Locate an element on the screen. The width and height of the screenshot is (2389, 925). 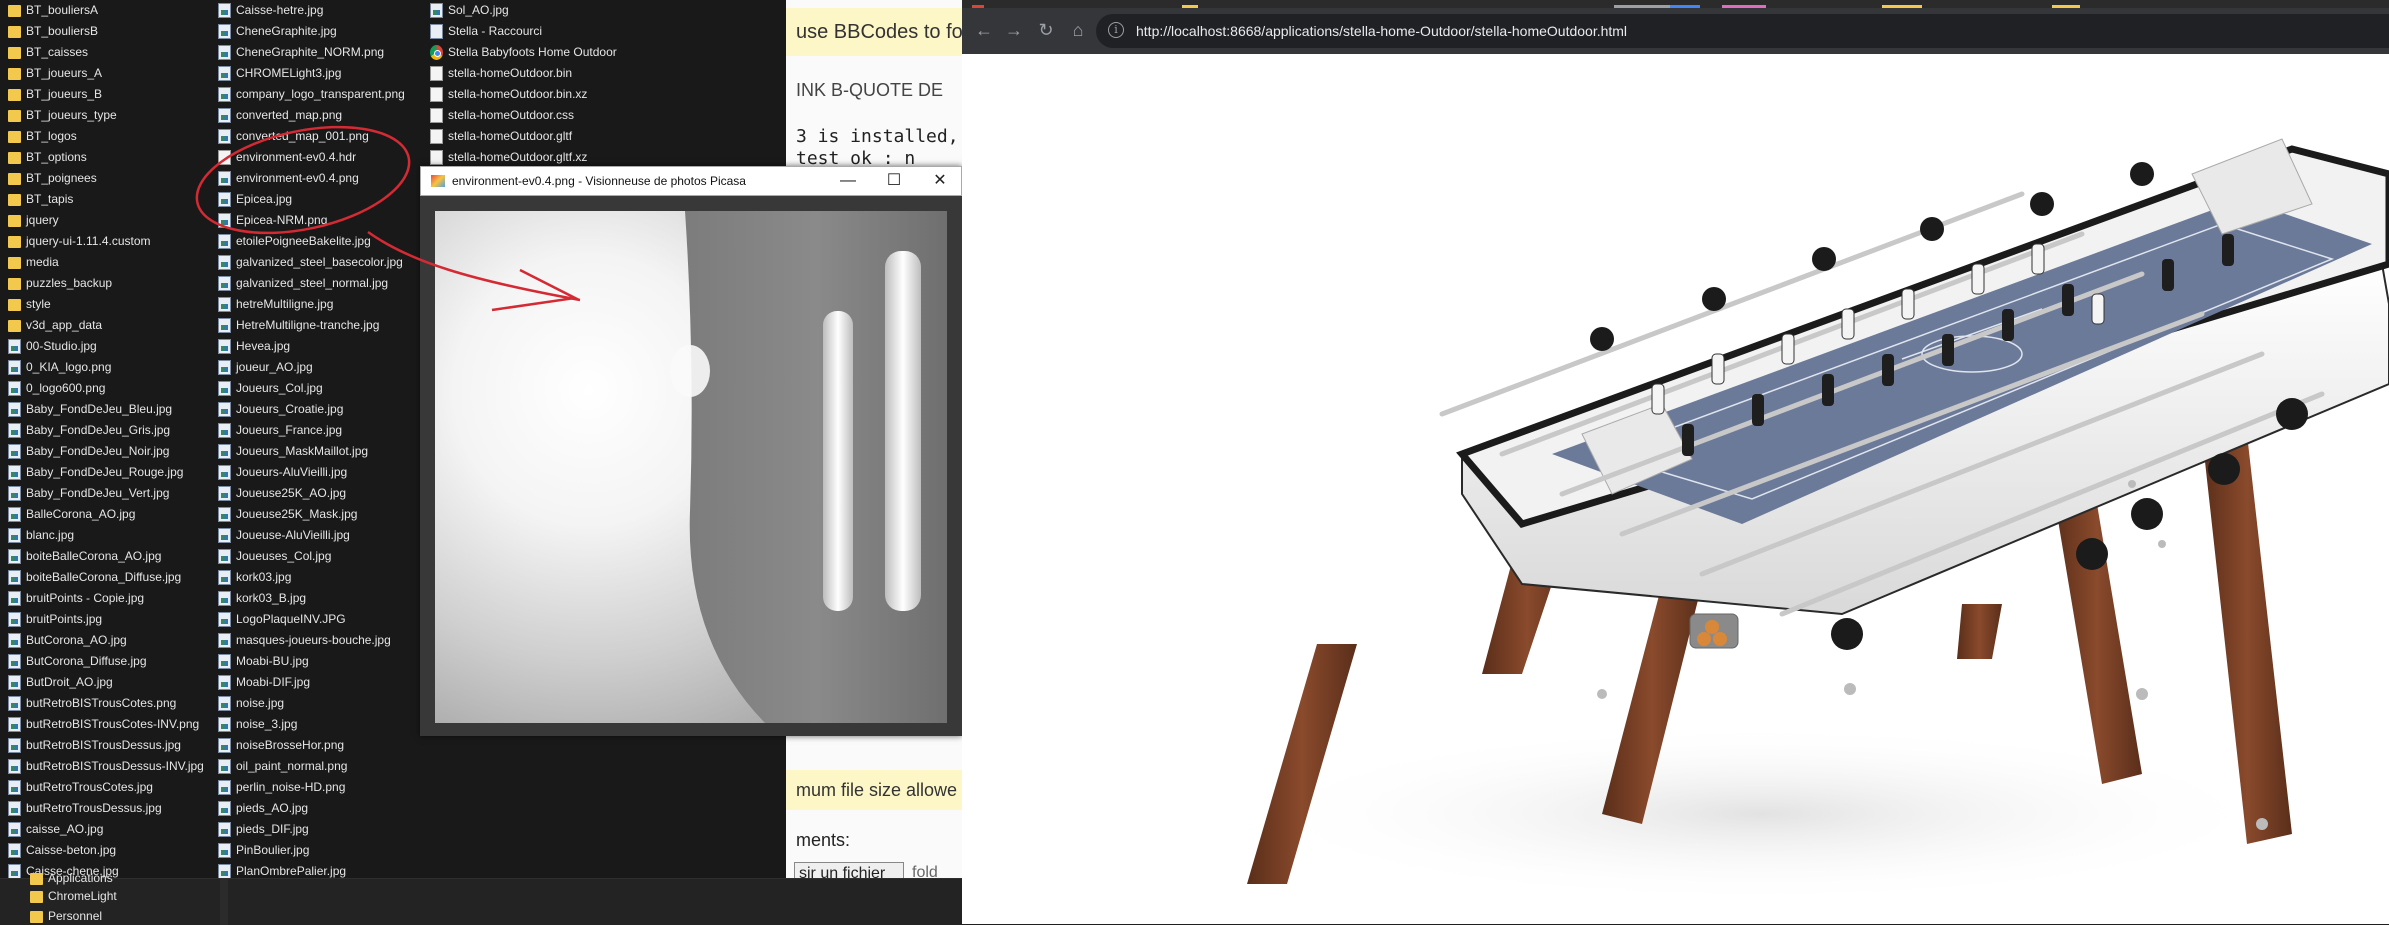
file-item: noise.jpg is located at coordinates (311, 703).